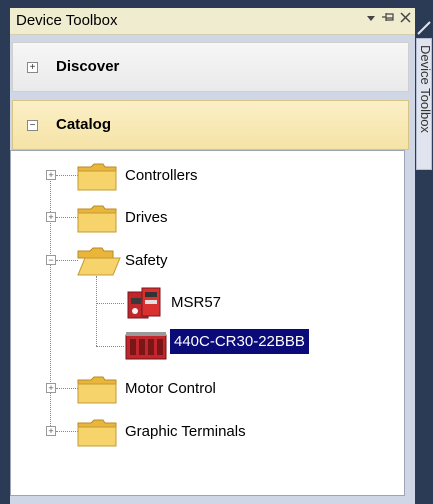 The width and height of the screenshot is (433, 504). What do you see at coordinates (424, 256) in the screenshot?
I see `side-tab-strip: Device Toolbox` at bounding box center [424, 256].